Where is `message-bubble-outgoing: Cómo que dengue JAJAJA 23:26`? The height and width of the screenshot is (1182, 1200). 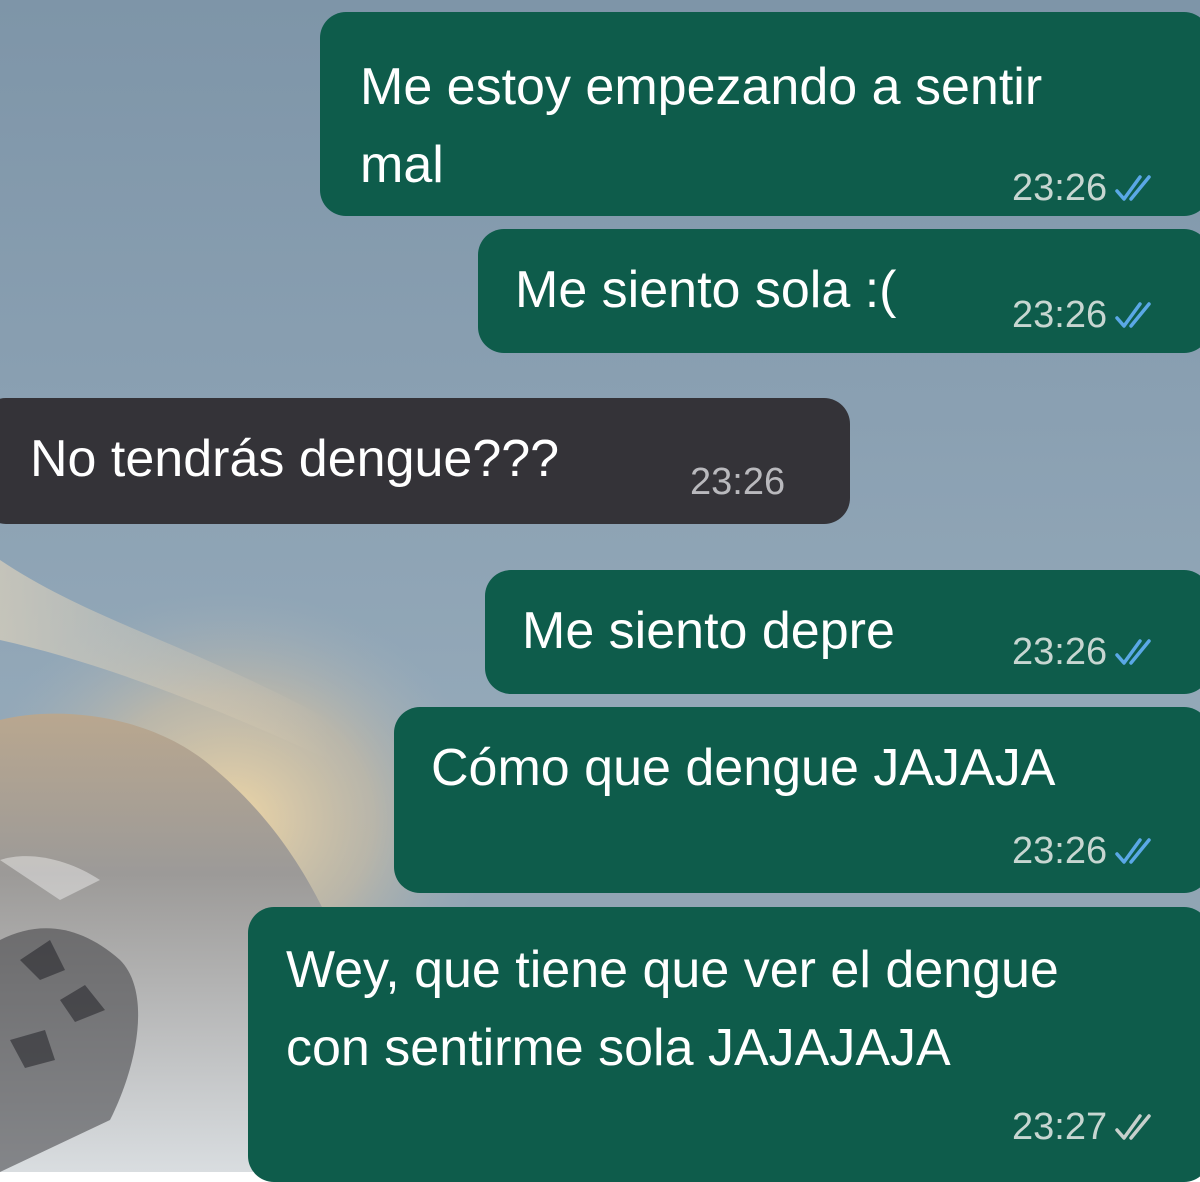
message-bubble-outgoing: Cómo que dengue JAJAJA 23:26 is located at coordinates (797, 800).